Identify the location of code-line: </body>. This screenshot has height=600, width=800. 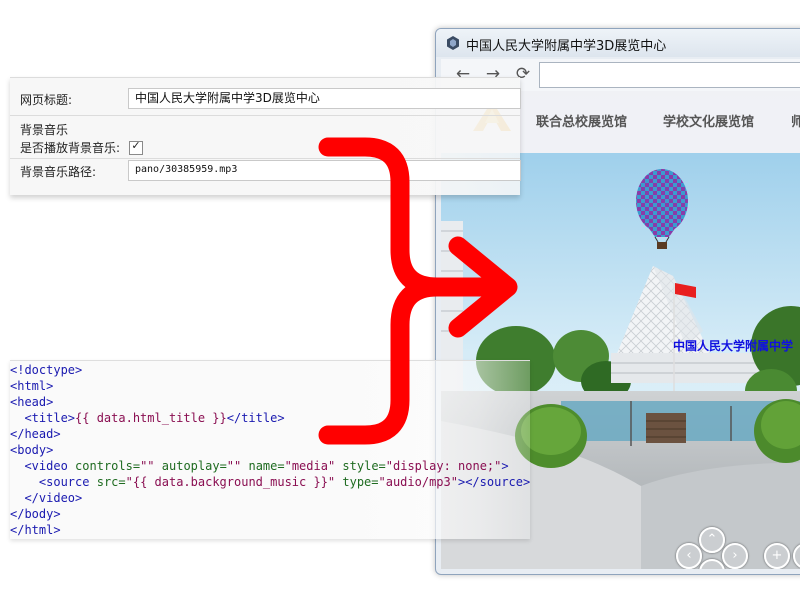
(35, 514).